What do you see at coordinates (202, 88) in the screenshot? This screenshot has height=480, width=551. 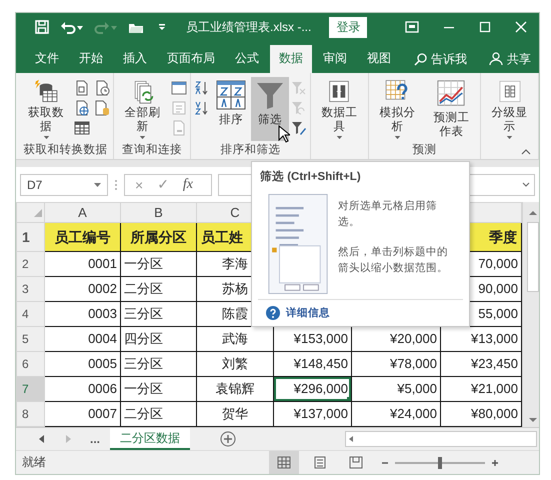 I see `sort-ascending-icon` at bounding box center [202, 88].